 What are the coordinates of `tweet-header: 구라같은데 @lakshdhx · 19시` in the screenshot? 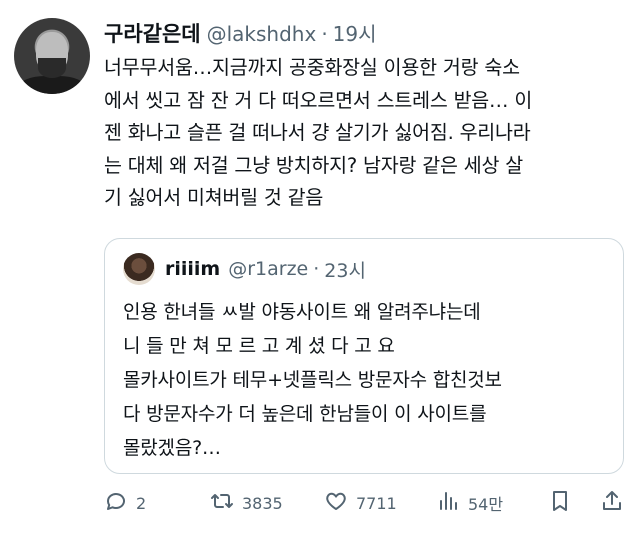 It's located at (240, 33).